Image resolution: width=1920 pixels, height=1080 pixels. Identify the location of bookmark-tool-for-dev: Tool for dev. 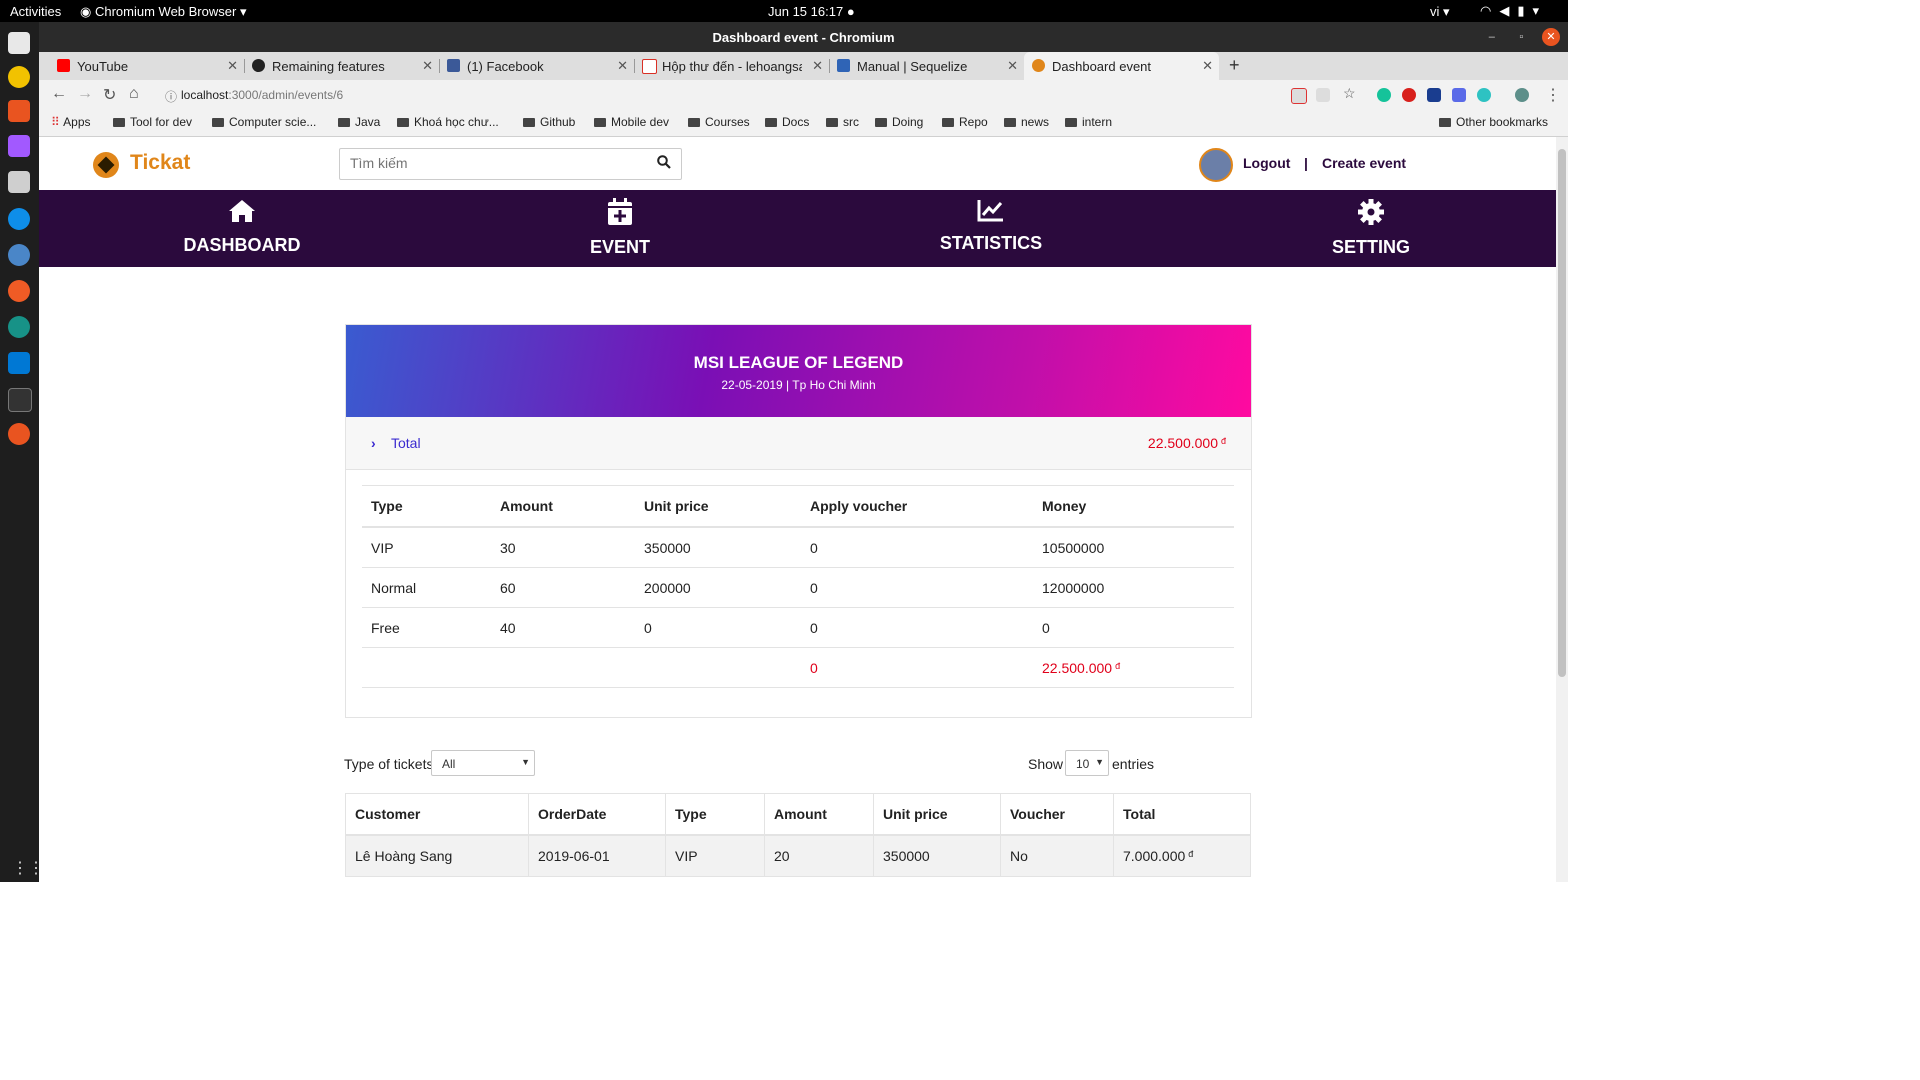
(152, 122).